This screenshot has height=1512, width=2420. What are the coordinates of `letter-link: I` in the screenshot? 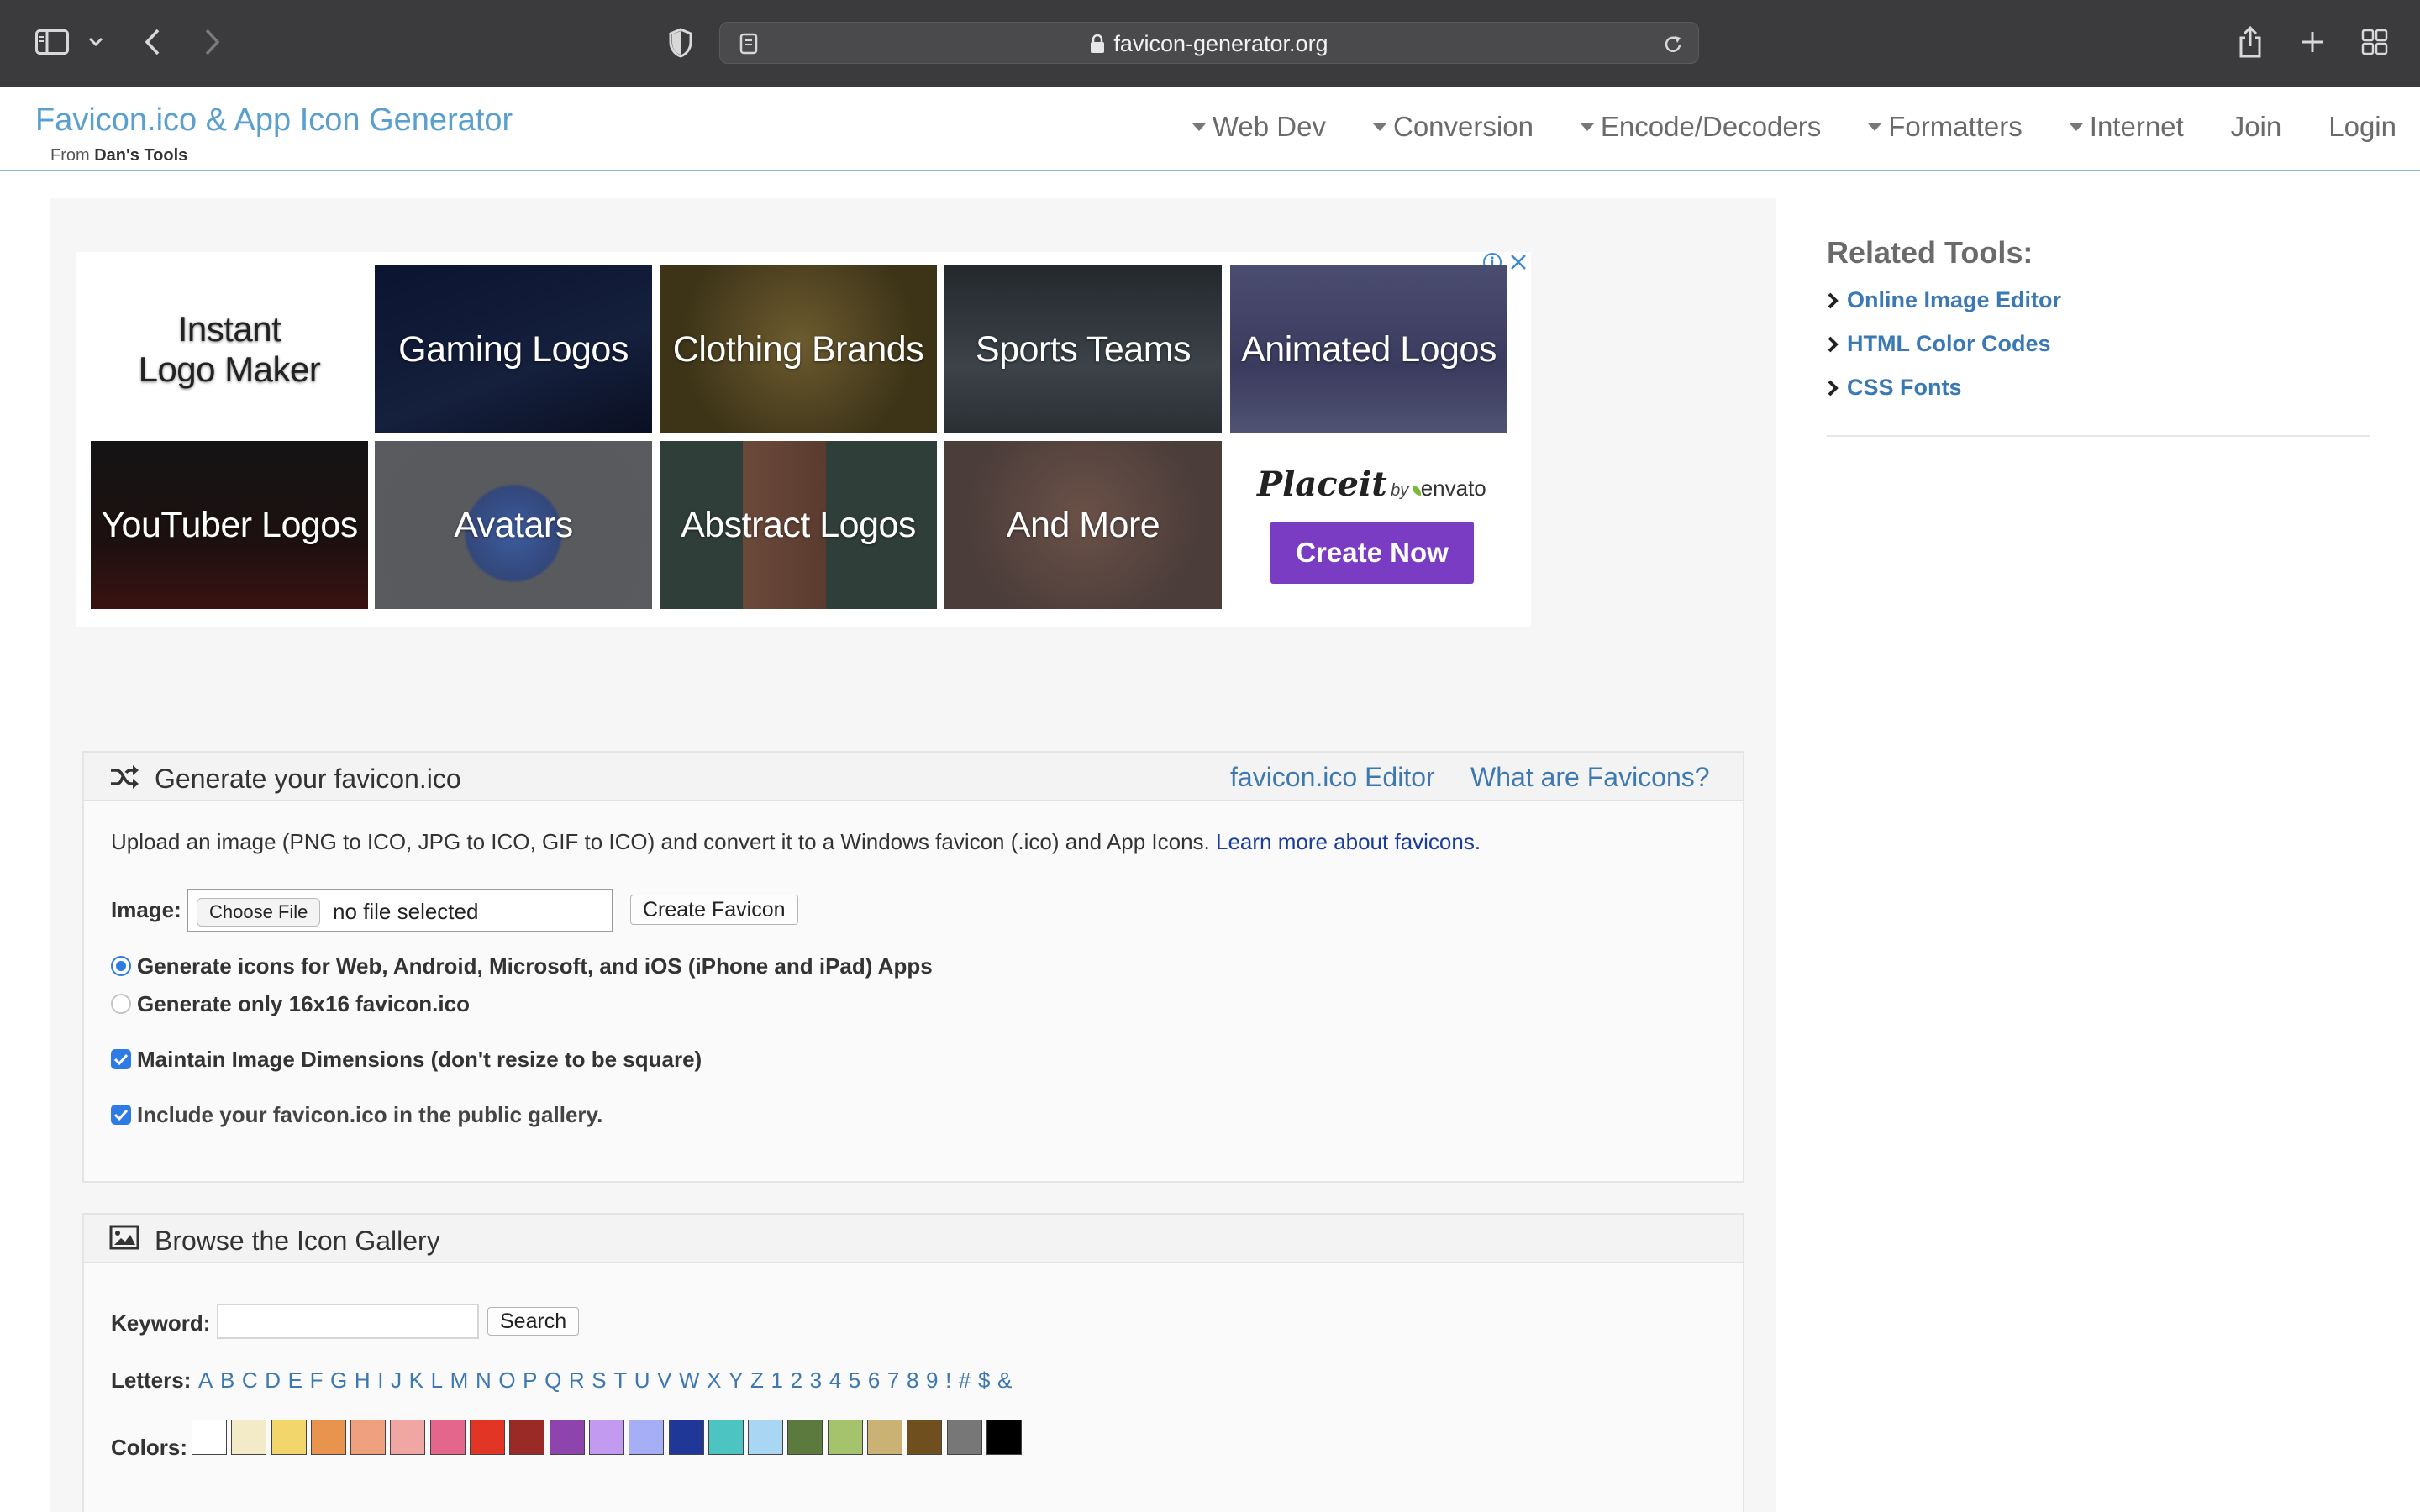 It's located at (380, 1381).